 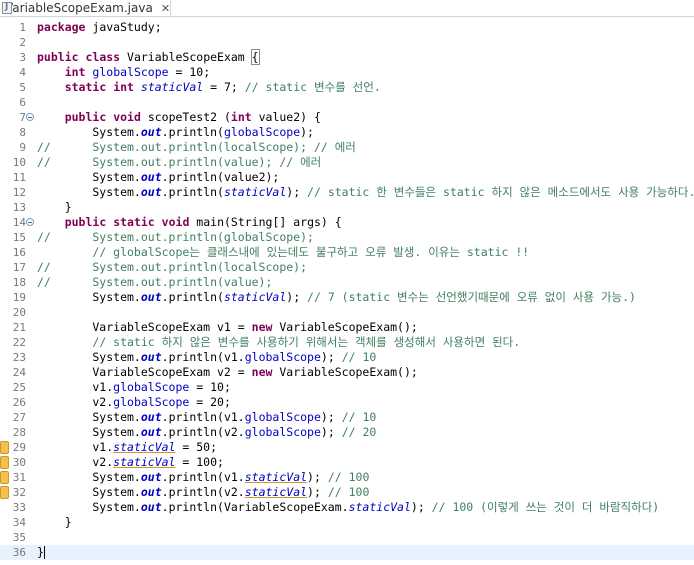 What do you see at coordinates (58, 57) in the screenshot?
I see `code-token: public` at bounding box center [58, 57].